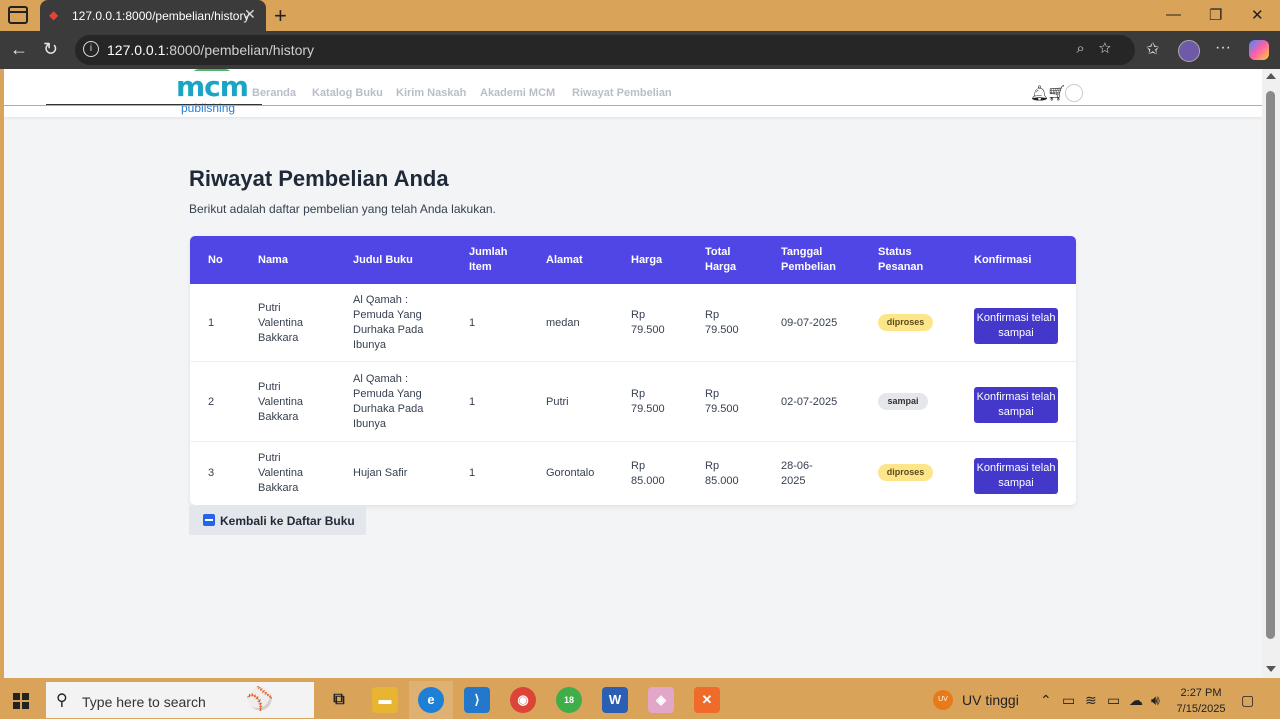  I want to click on edge-icon: e, so click(431, 700).